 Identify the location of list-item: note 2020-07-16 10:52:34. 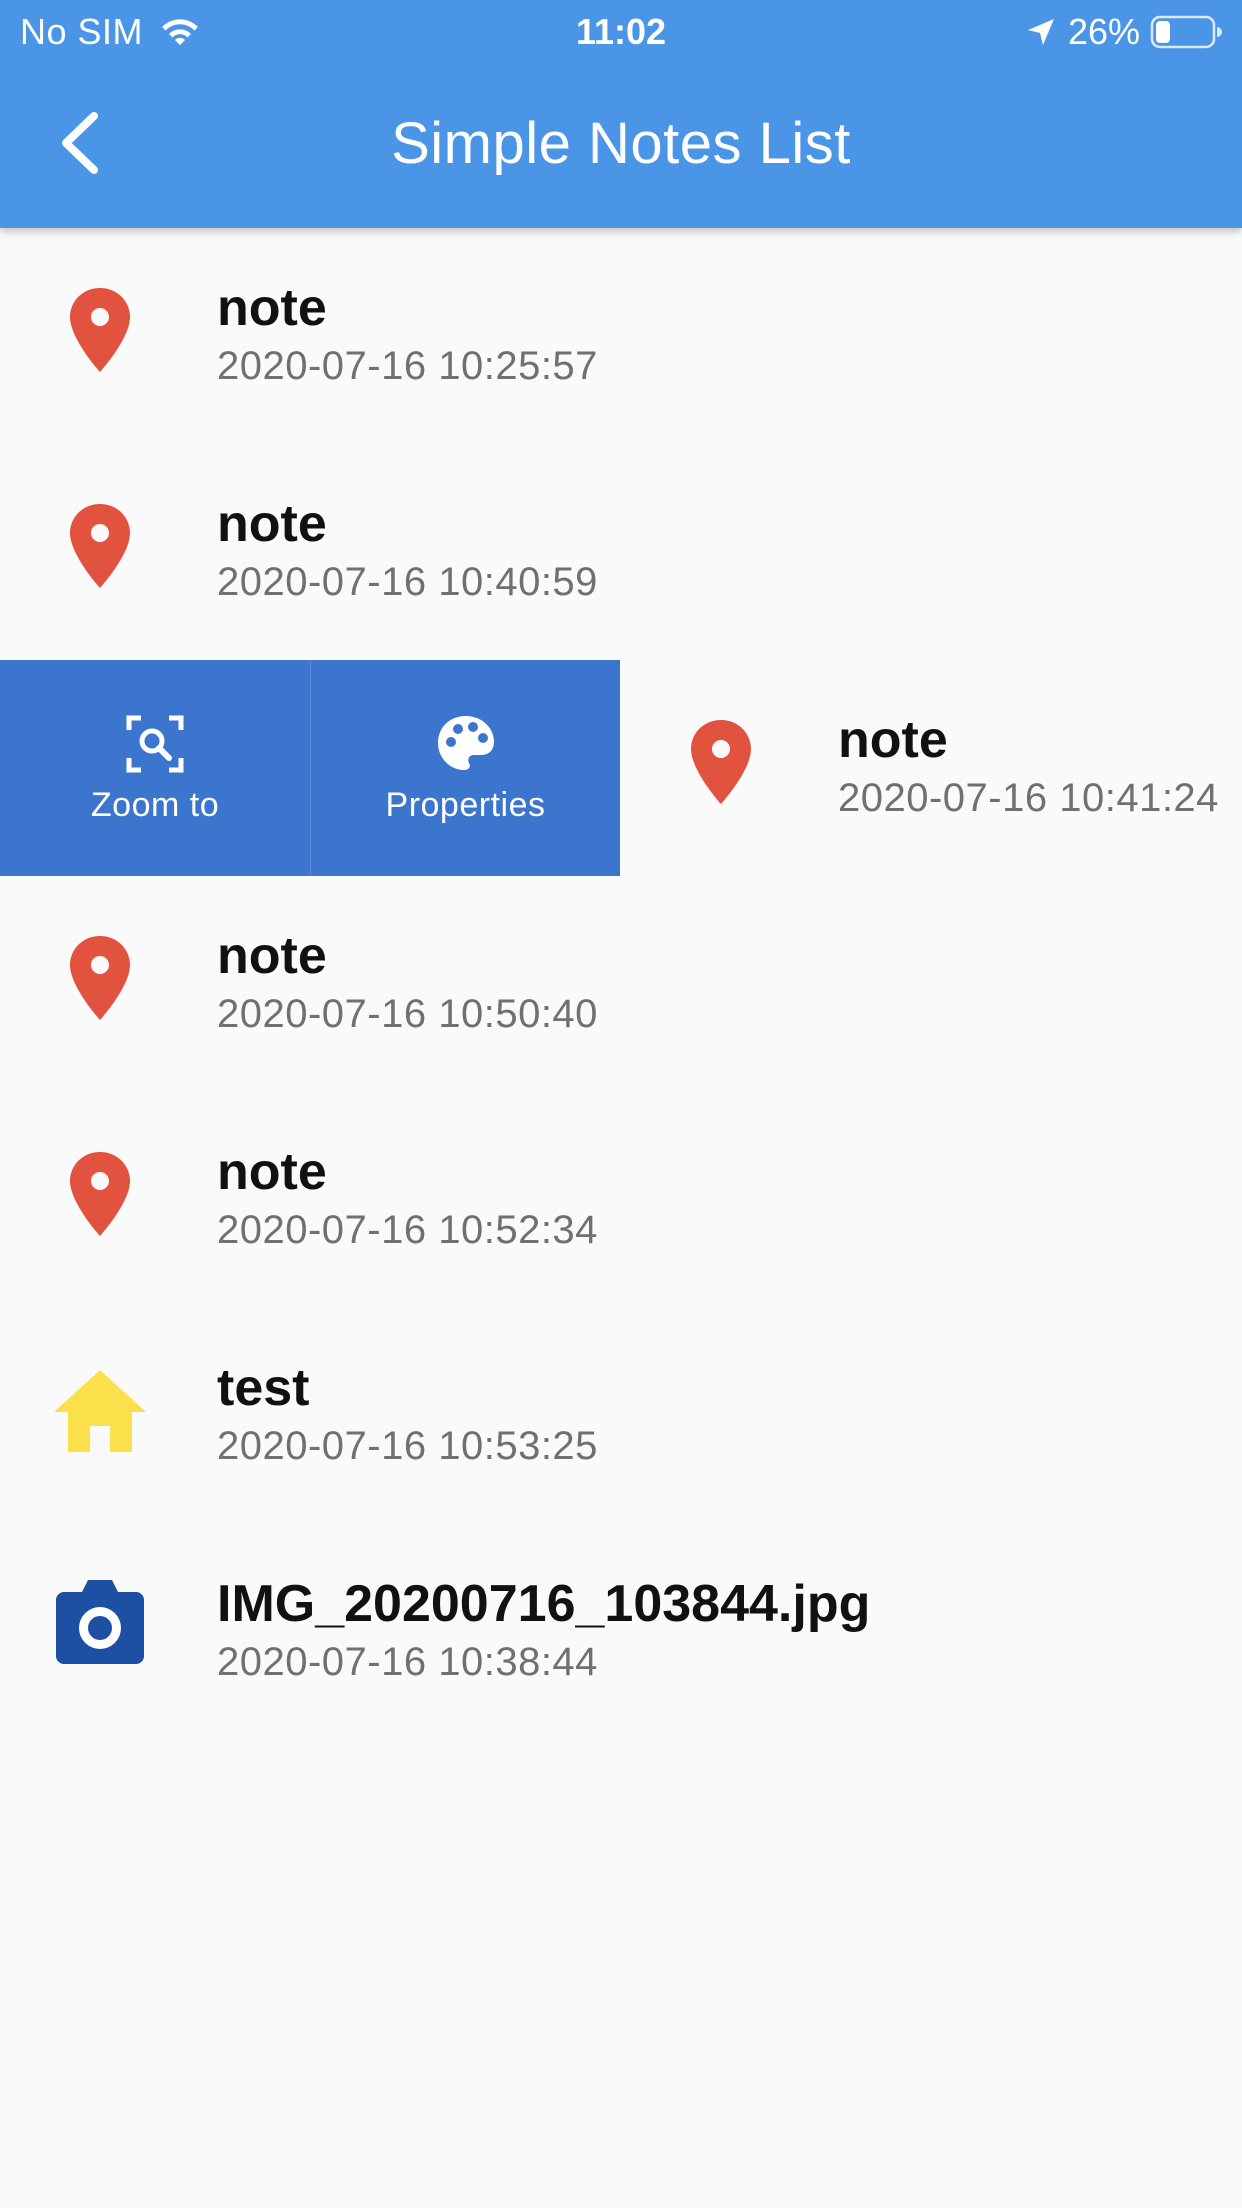
(621, 1200).